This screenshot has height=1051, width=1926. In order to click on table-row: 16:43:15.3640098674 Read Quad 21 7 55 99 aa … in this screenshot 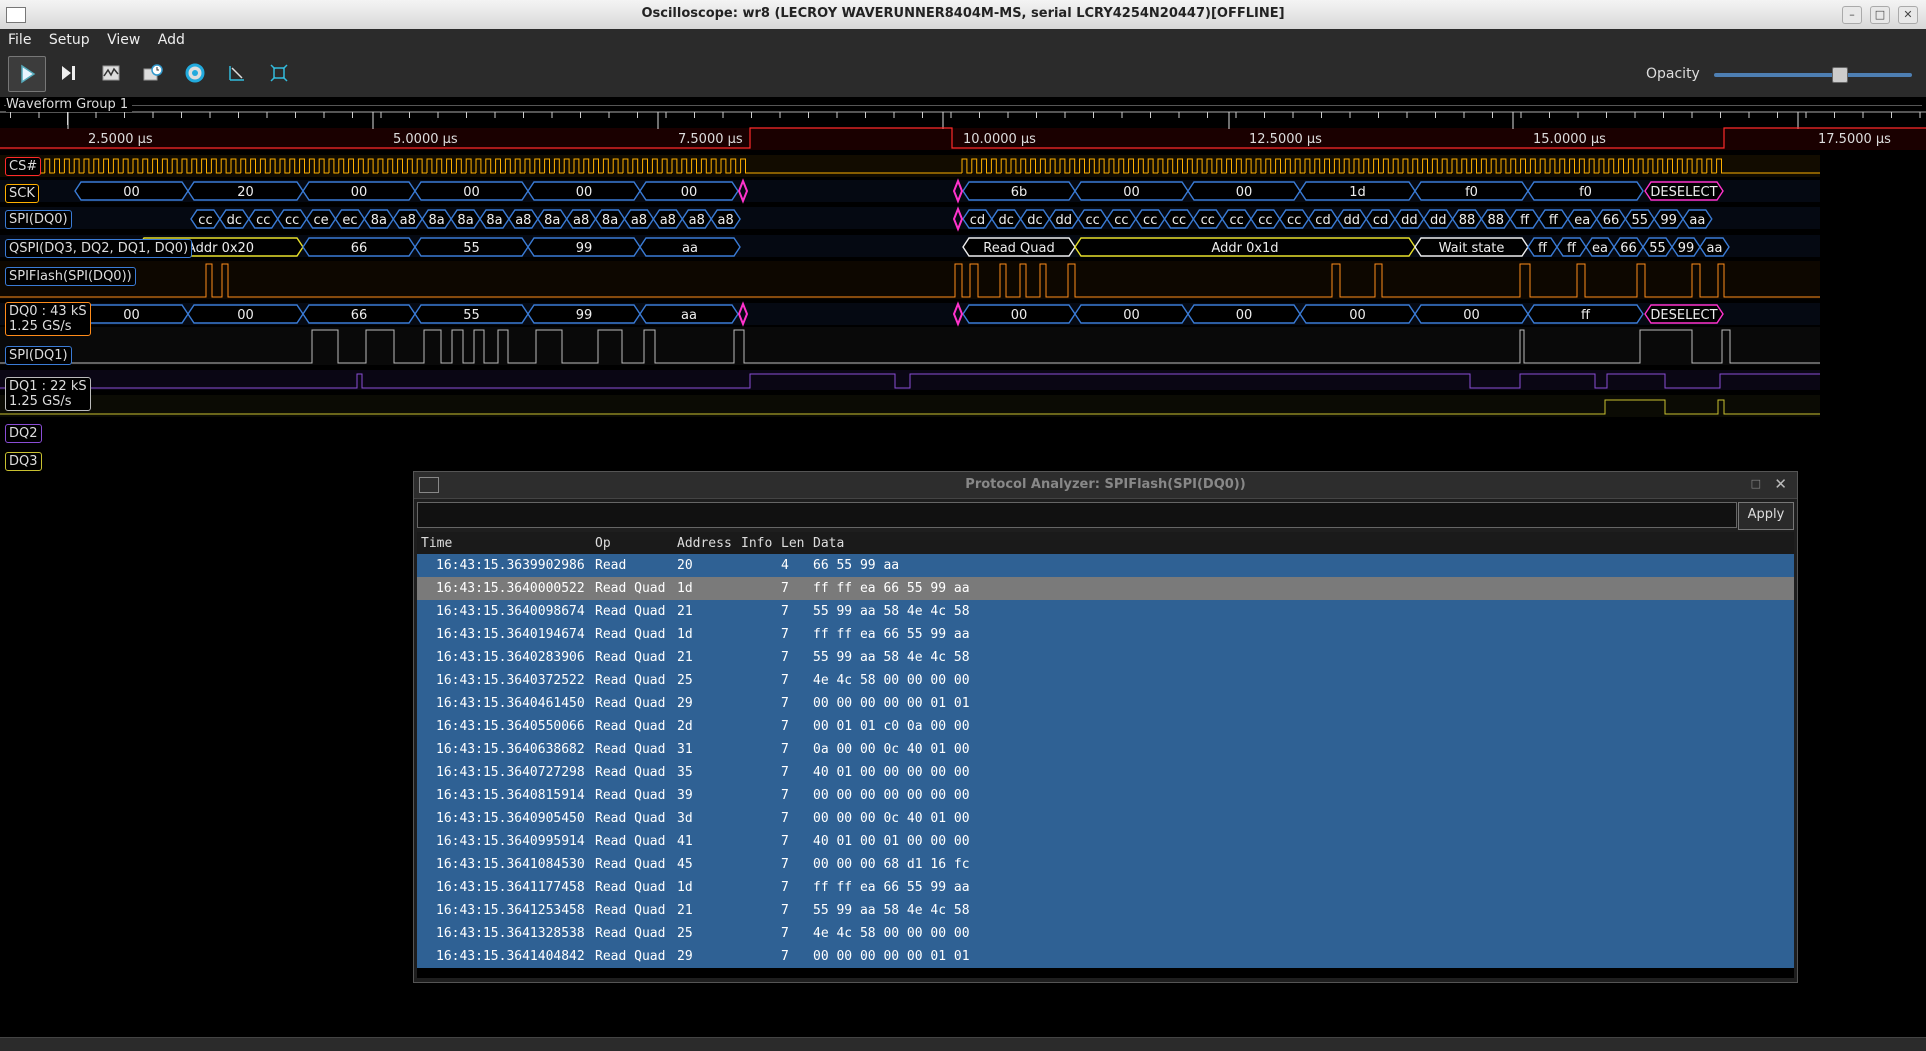, I will do `click(1105, 611)`.